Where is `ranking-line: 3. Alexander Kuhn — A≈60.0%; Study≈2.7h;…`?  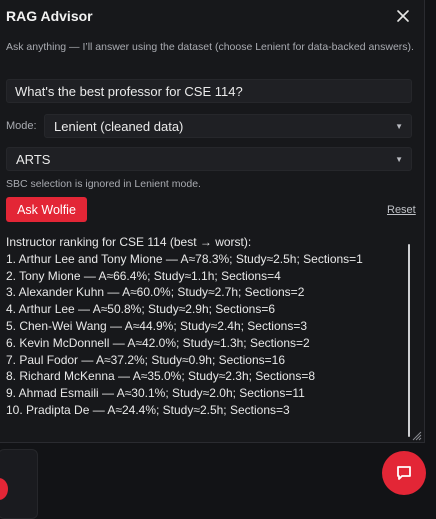 ranking-line: 3. Alexander Kuhn — A≈60.0%; Study≈2.7h;… is located at coordinates (155, 292).